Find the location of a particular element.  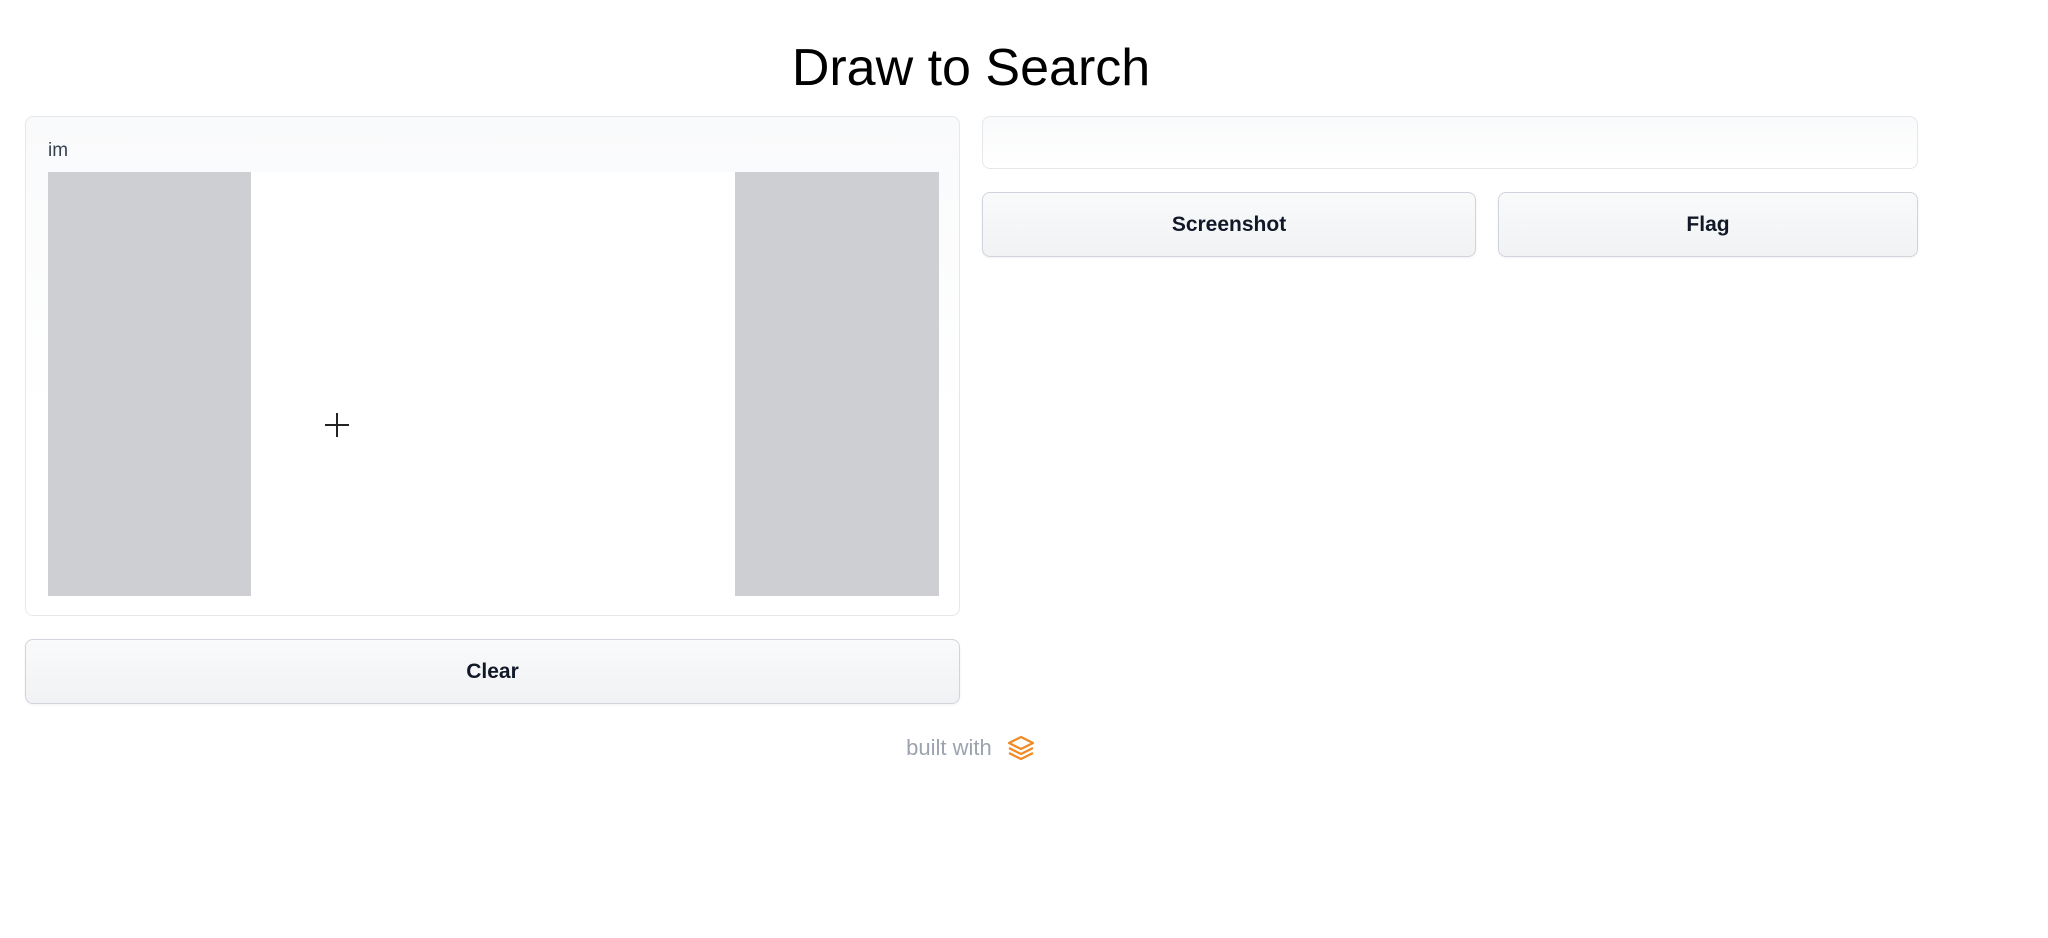

footer-text: built with is located at coordinates (949, 747).